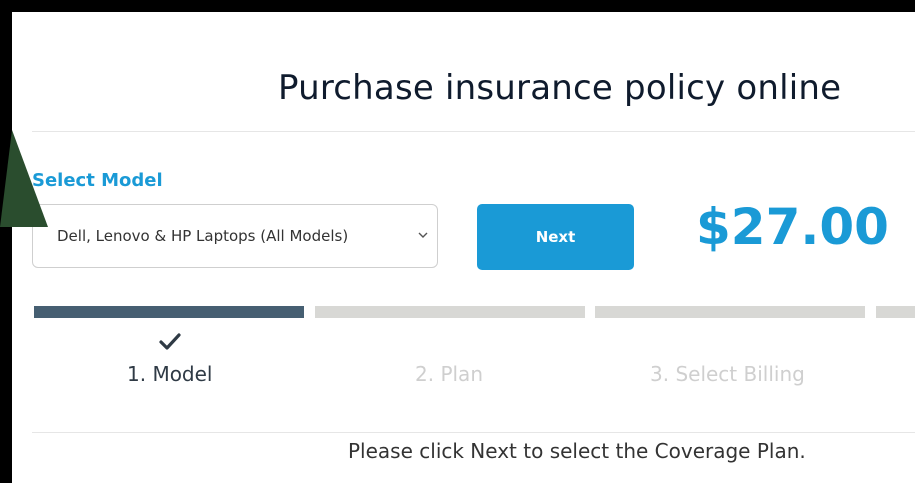 This screenshot has width=915, height=483. Describe the element at coordinates (449, 374) in the screenshot. I see `step-plan: 2. Plan` at that location.